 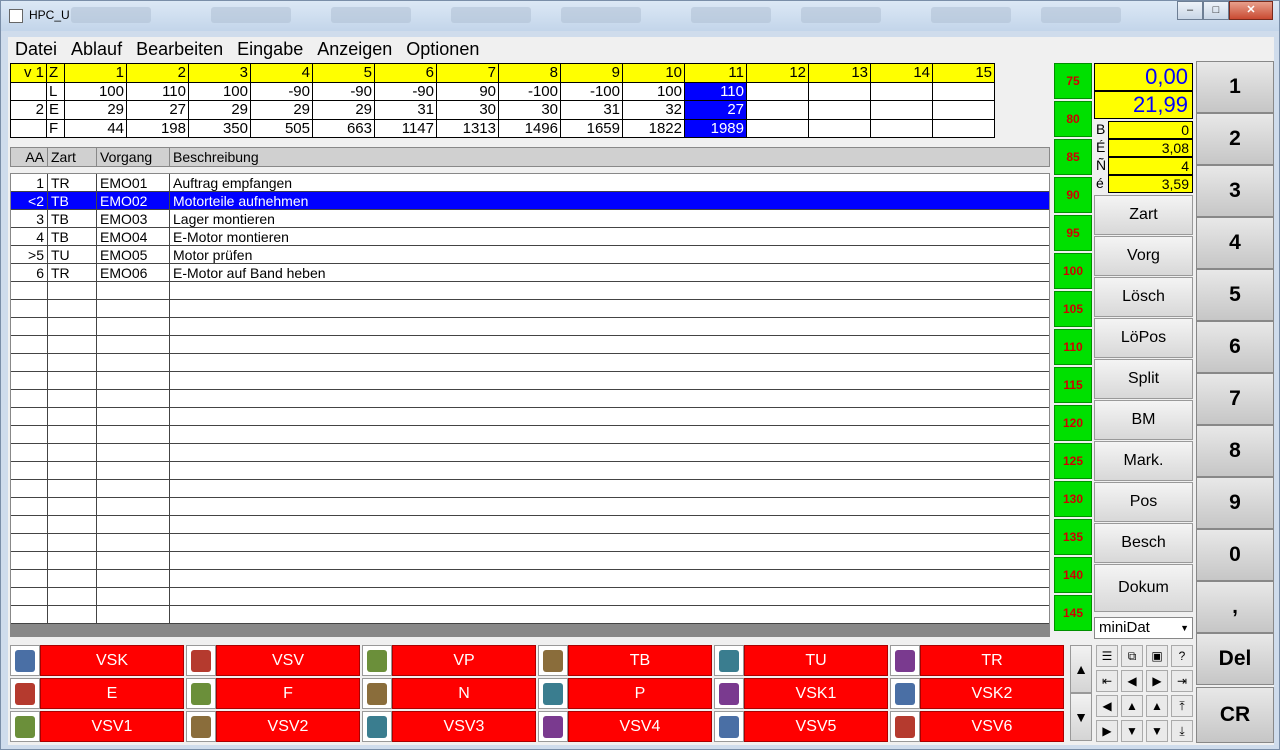 What do you see at coordinates (343, 110) in the screenshot?
I see `grid-cell: 29` at bounding box center [343, 110].